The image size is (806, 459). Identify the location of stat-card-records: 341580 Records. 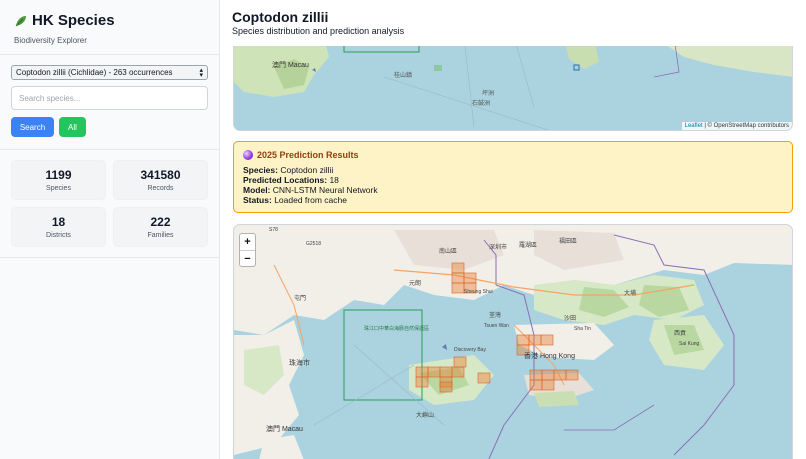
(160, 180).